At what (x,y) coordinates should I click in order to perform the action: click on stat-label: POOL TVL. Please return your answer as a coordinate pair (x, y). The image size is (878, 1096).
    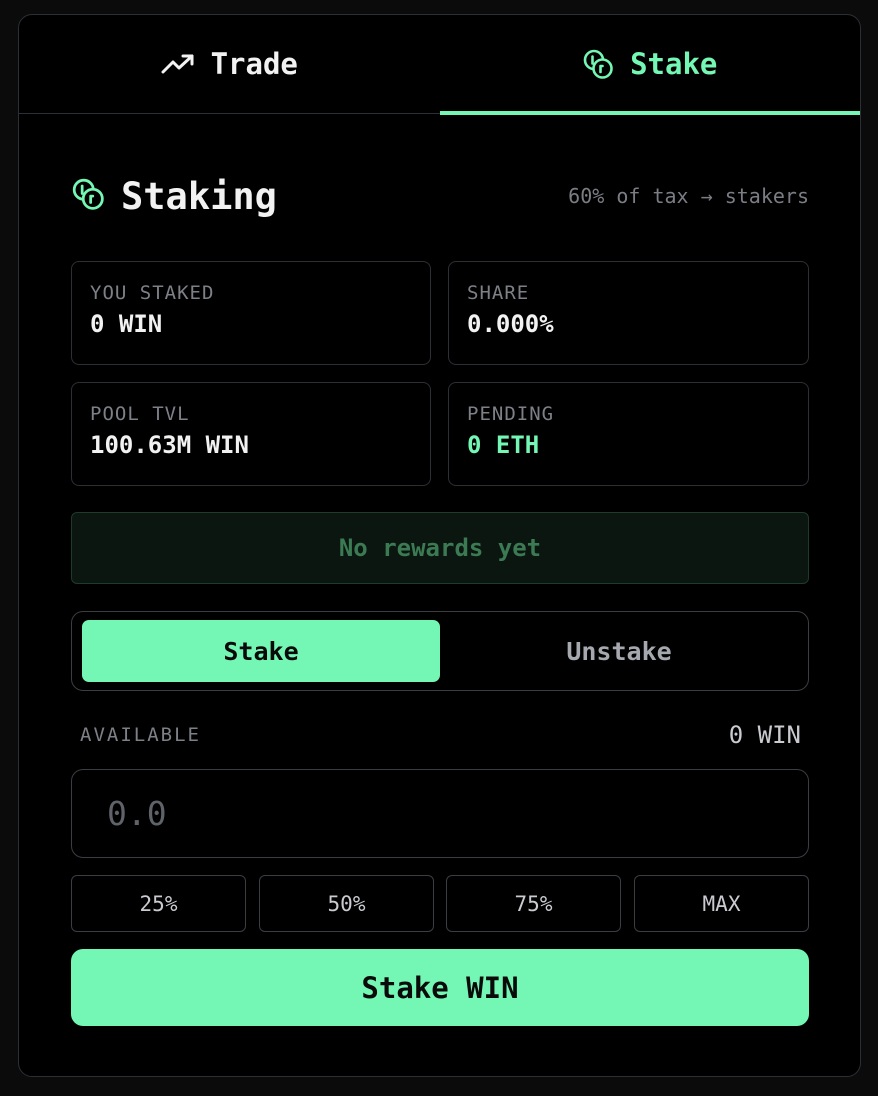
    Looking at the image, I should click on (140, 414).